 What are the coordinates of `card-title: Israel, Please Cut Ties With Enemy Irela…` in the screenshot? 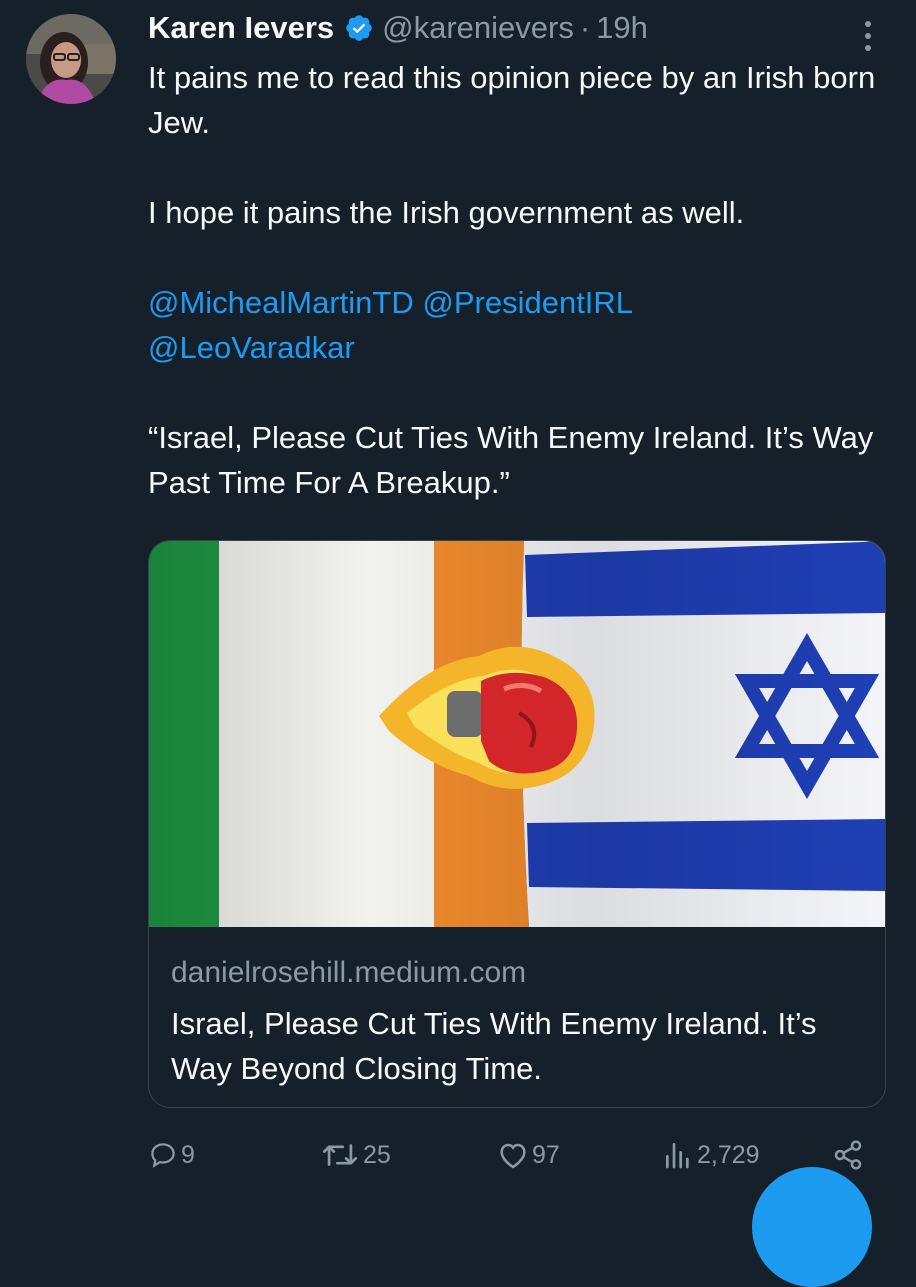 It's located at (494, 1046).